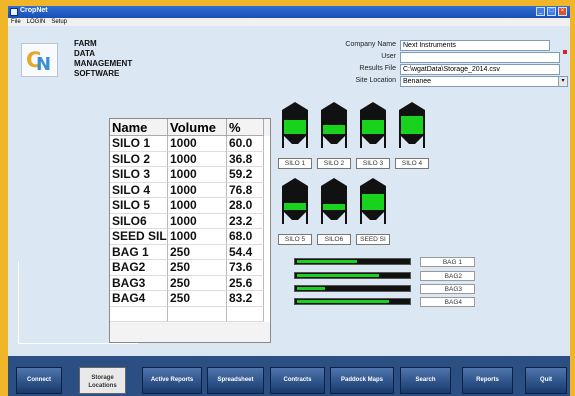 The height and width of the screenshot is (396, 575). I want to click on storage-label: Storage, so click(102, 378).